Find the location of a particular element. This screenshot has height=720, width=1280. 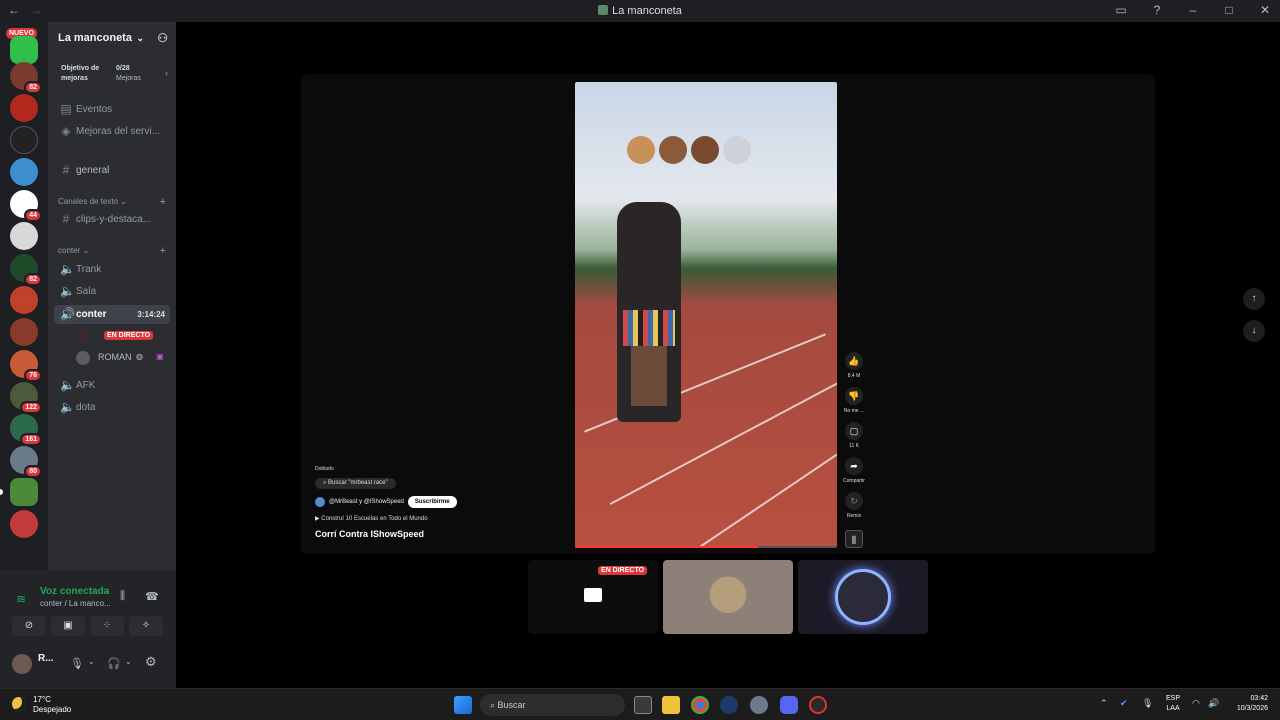

task-view-icon is located at coordinates (643, 705).